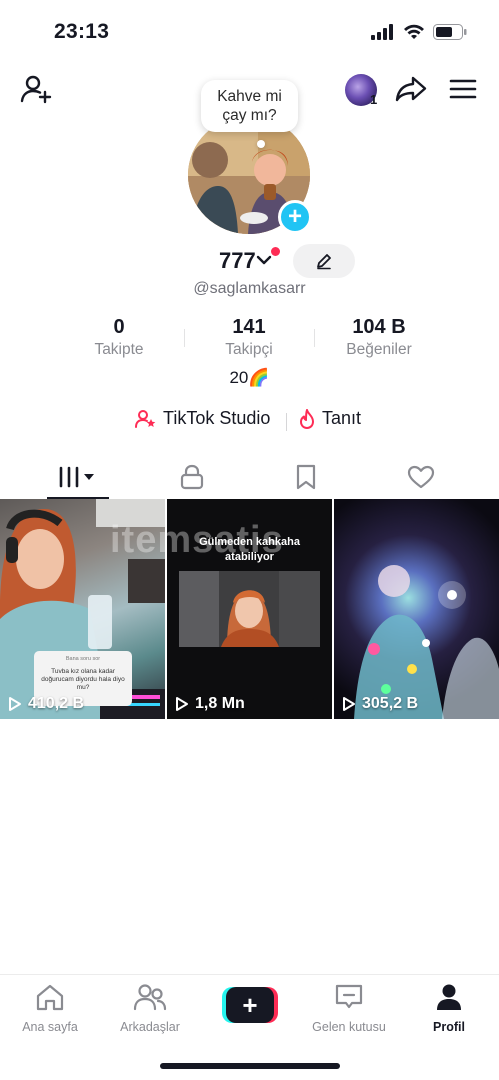 The height and width of the screenshot is (1080, 499). I want to click on friends-icon, so click(150, 997).